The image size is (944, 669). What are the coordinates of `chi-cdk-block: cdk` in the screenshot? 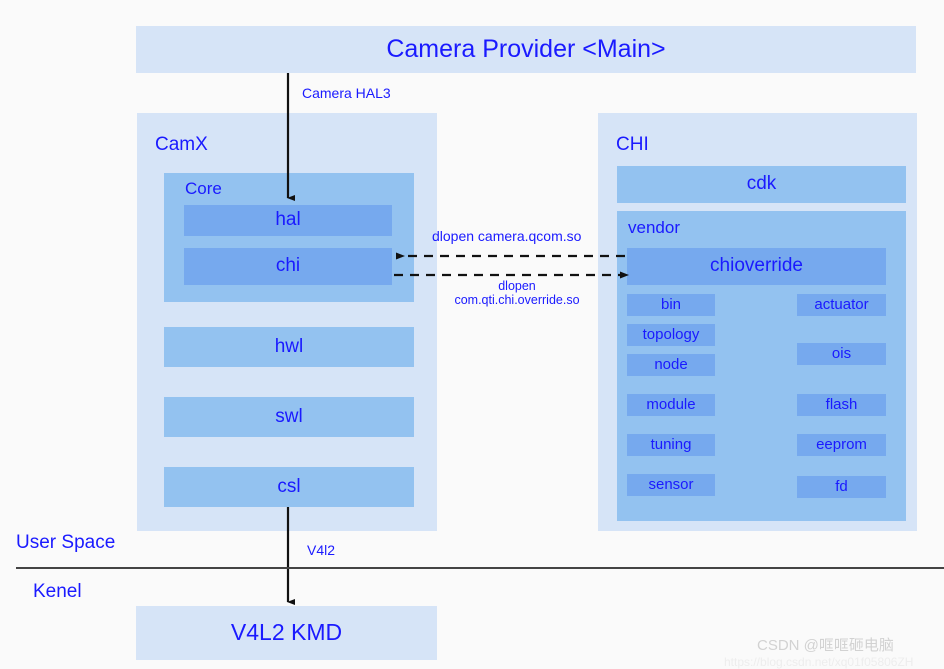 It's located at (761, 184).